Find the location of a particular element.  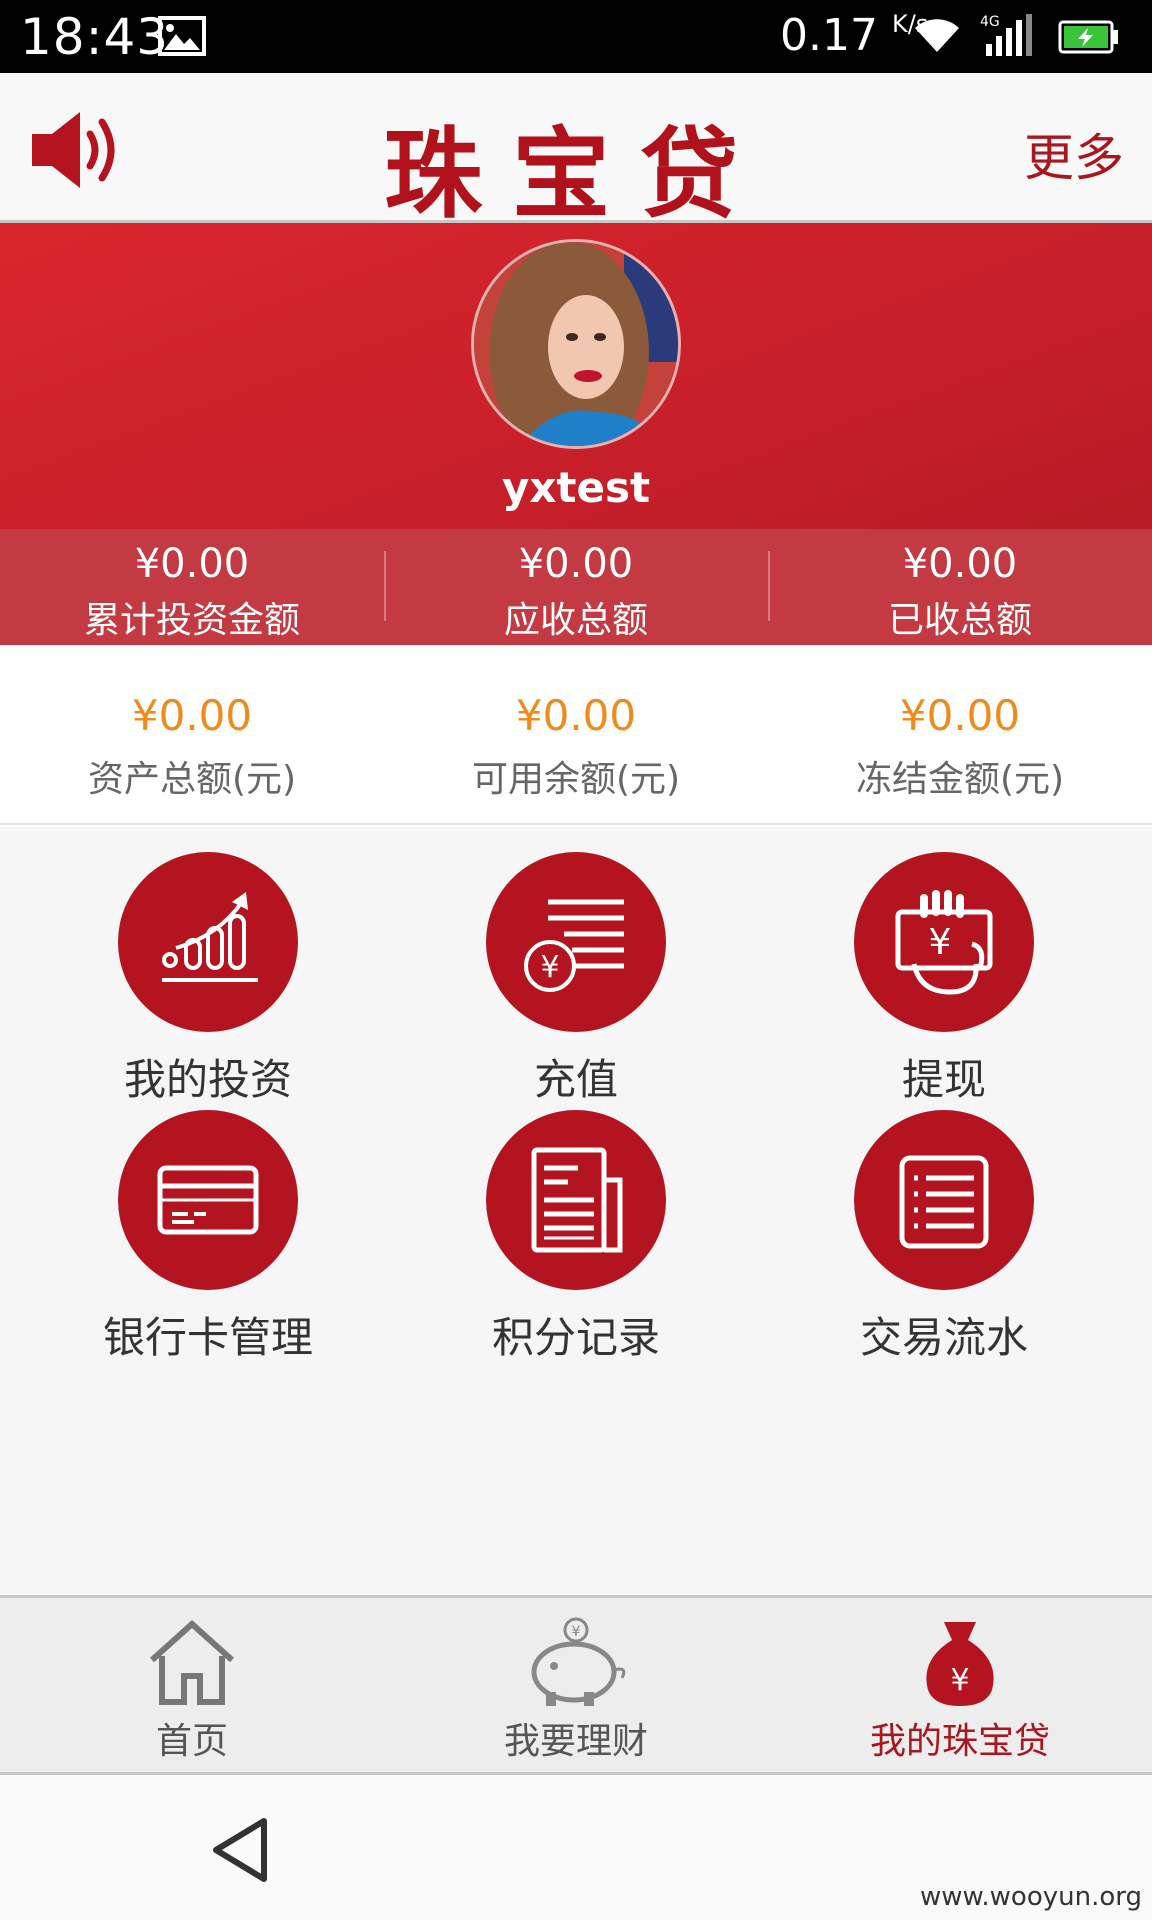

tab-invest: ¥ 我要理财 is located at coordinates (576, 1685).